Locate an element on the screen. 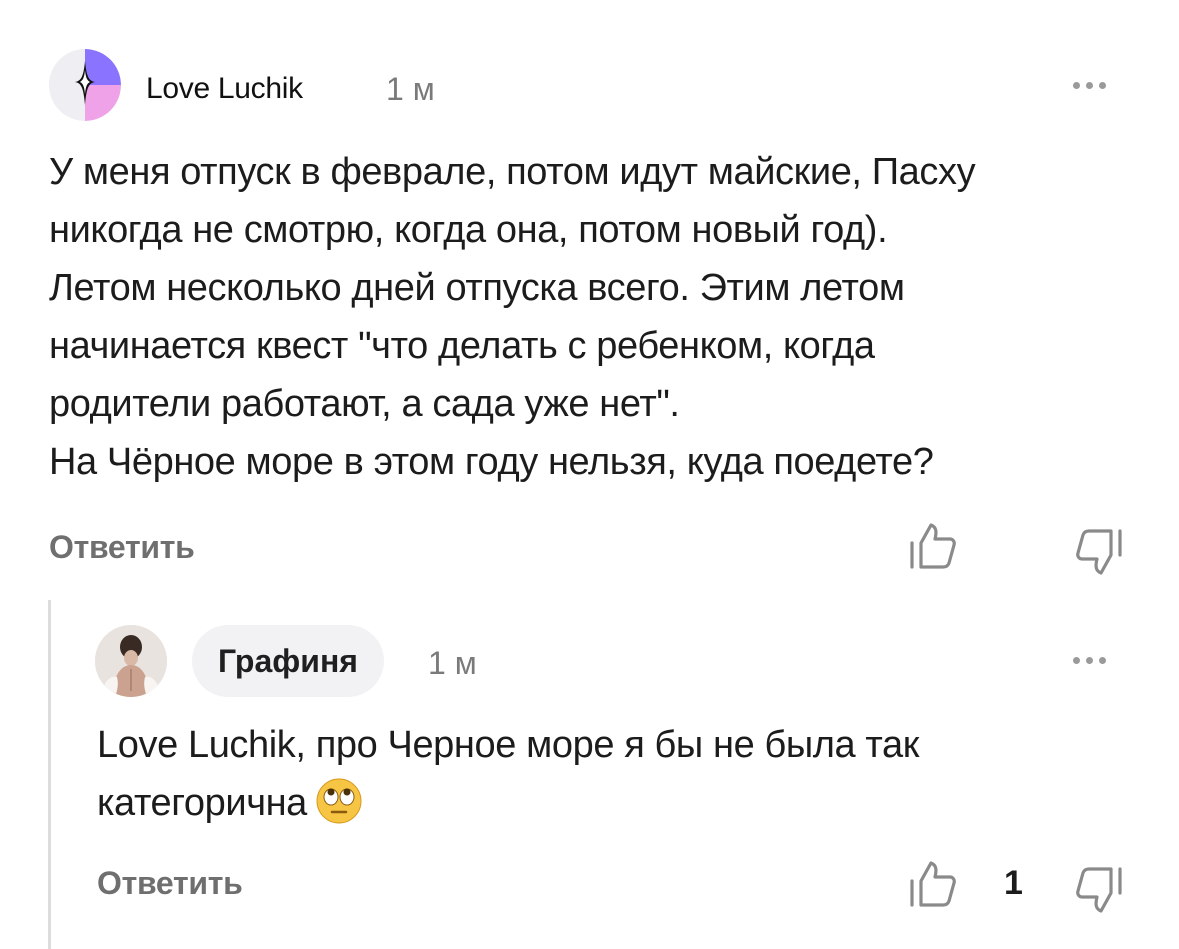 The width and height of the screenshot is (1179, 949). more-options-button is located at coordinates (1089, 85).